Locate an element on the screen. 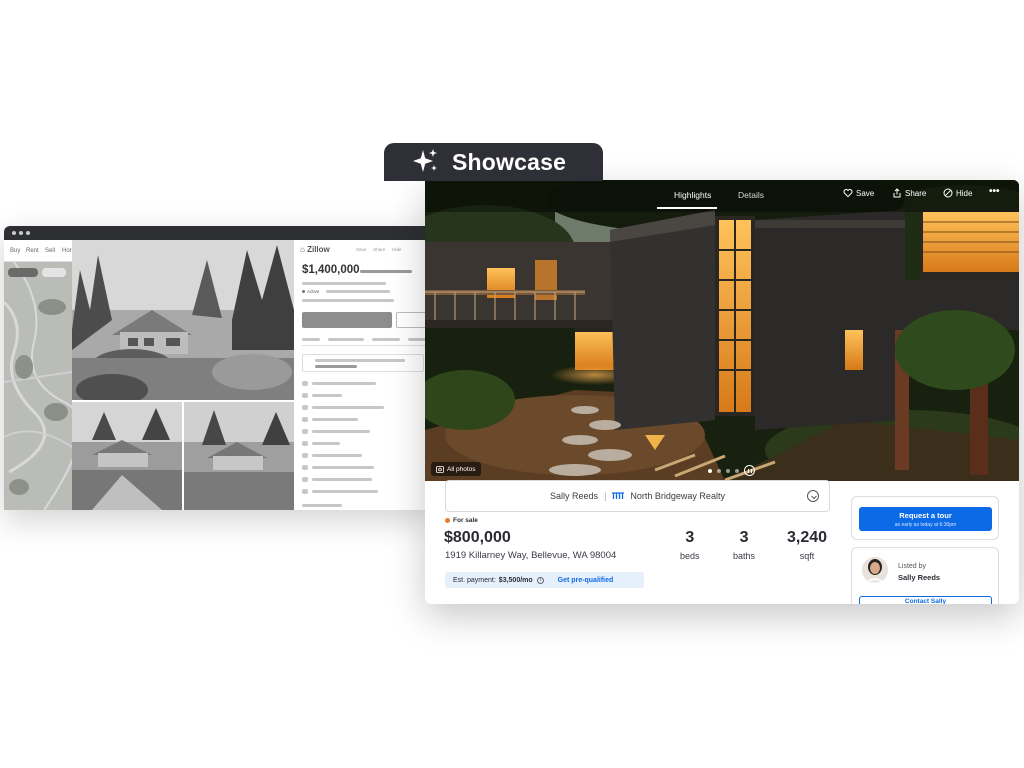 The height and width of the screenshot is (768, 1024). active-tab-indicator is located at coordinates (687, 208).